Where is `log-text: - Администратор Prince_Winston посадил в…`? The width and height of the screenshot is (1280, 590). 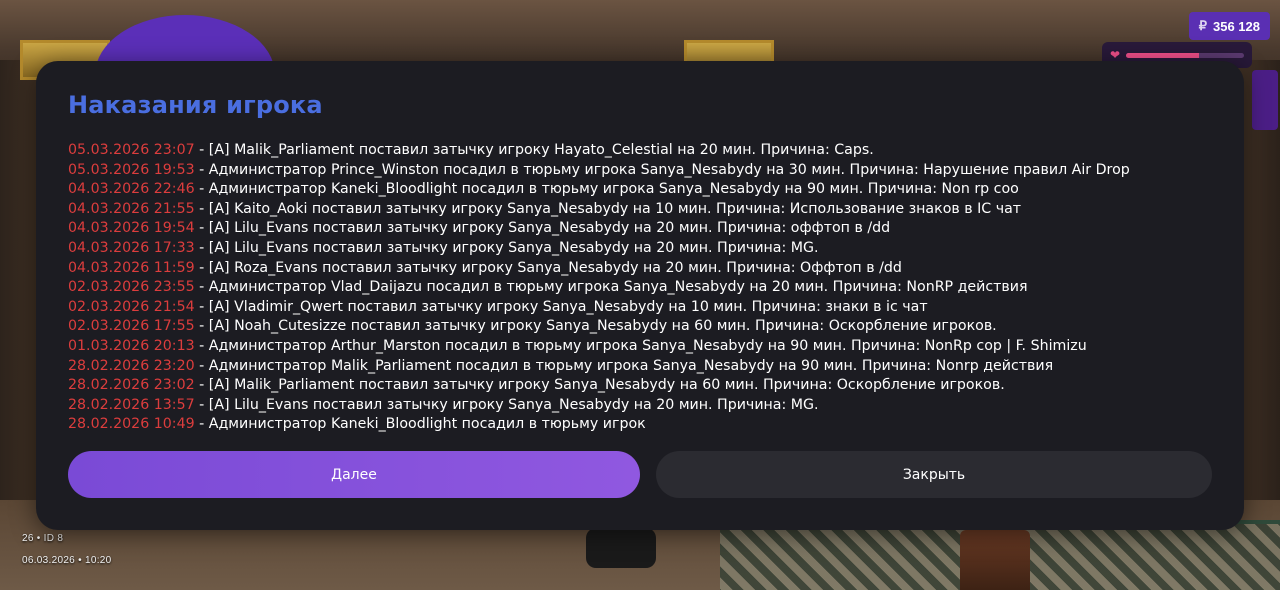
log-text: - Администратор Prince_Winston посадил в… is located at coordinates (662, 169).